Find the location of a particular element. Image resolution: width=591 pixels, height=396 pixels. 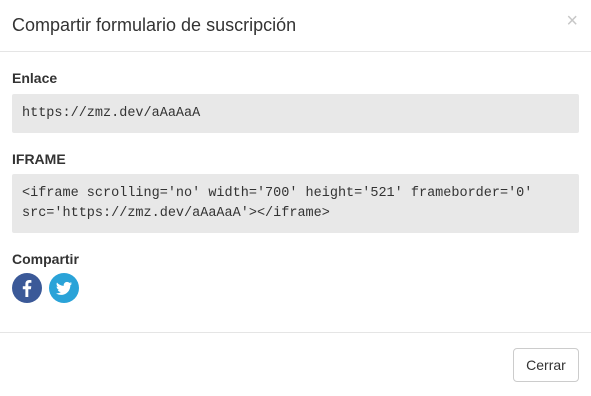

modal-header: Compartir formulario de suscripción × is located at coordinates (295, 26).